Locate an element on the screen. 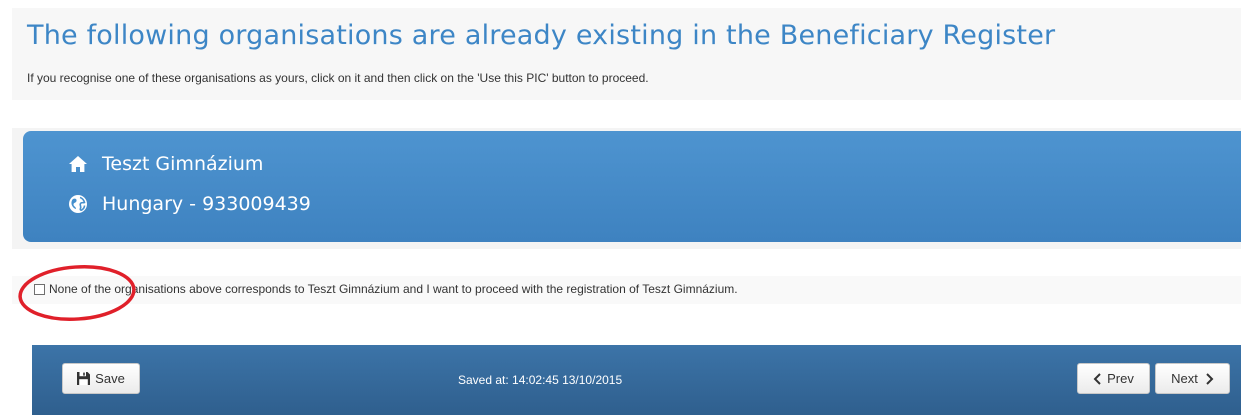 The image size is (1241, 415). organisation-country-pic: Hungary - 933009439 is located at coordinates (206, 204).